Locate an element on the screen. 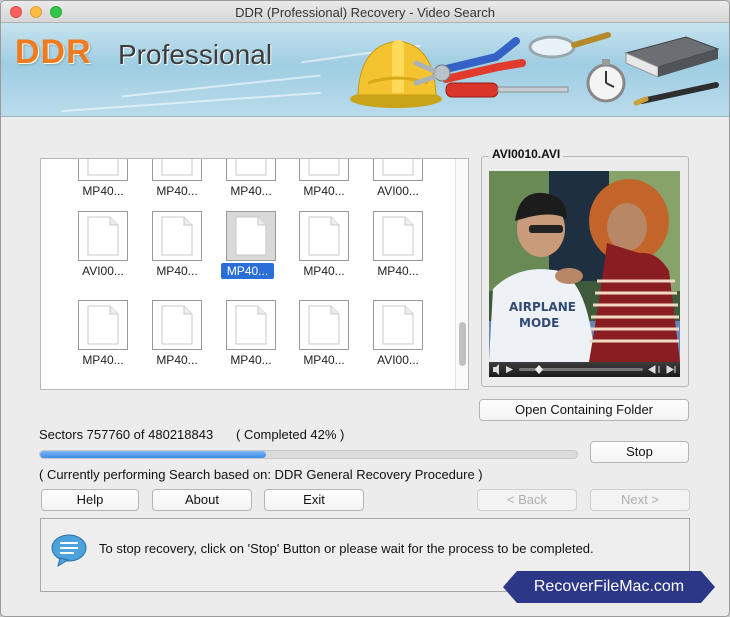  stopwatch-icon is located at coordinates (606, 81).